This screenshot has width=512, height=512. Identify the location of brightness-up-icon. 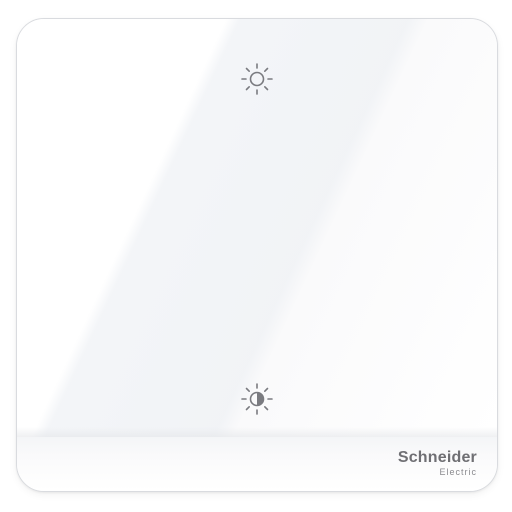
(257, 79).